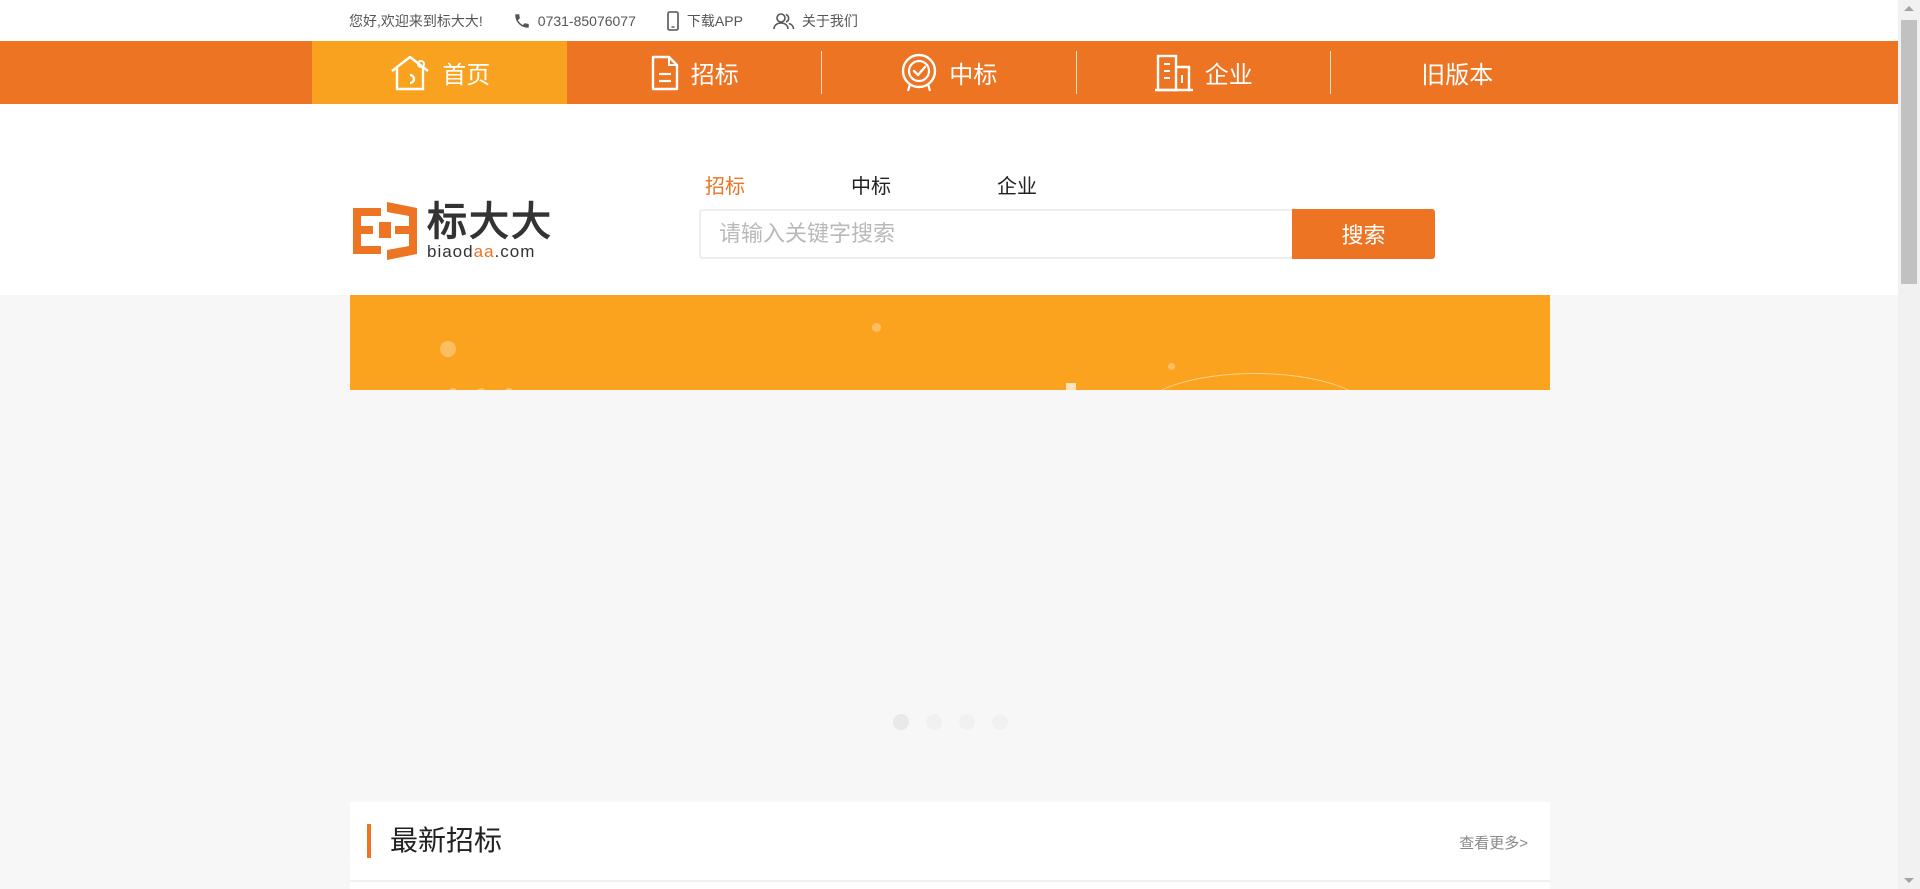 This screenshot has width=1920, height=889. What do you see at coordinates (784, 20) in the screenshot?
I see `users-icon` at bounding box center [784, 20].